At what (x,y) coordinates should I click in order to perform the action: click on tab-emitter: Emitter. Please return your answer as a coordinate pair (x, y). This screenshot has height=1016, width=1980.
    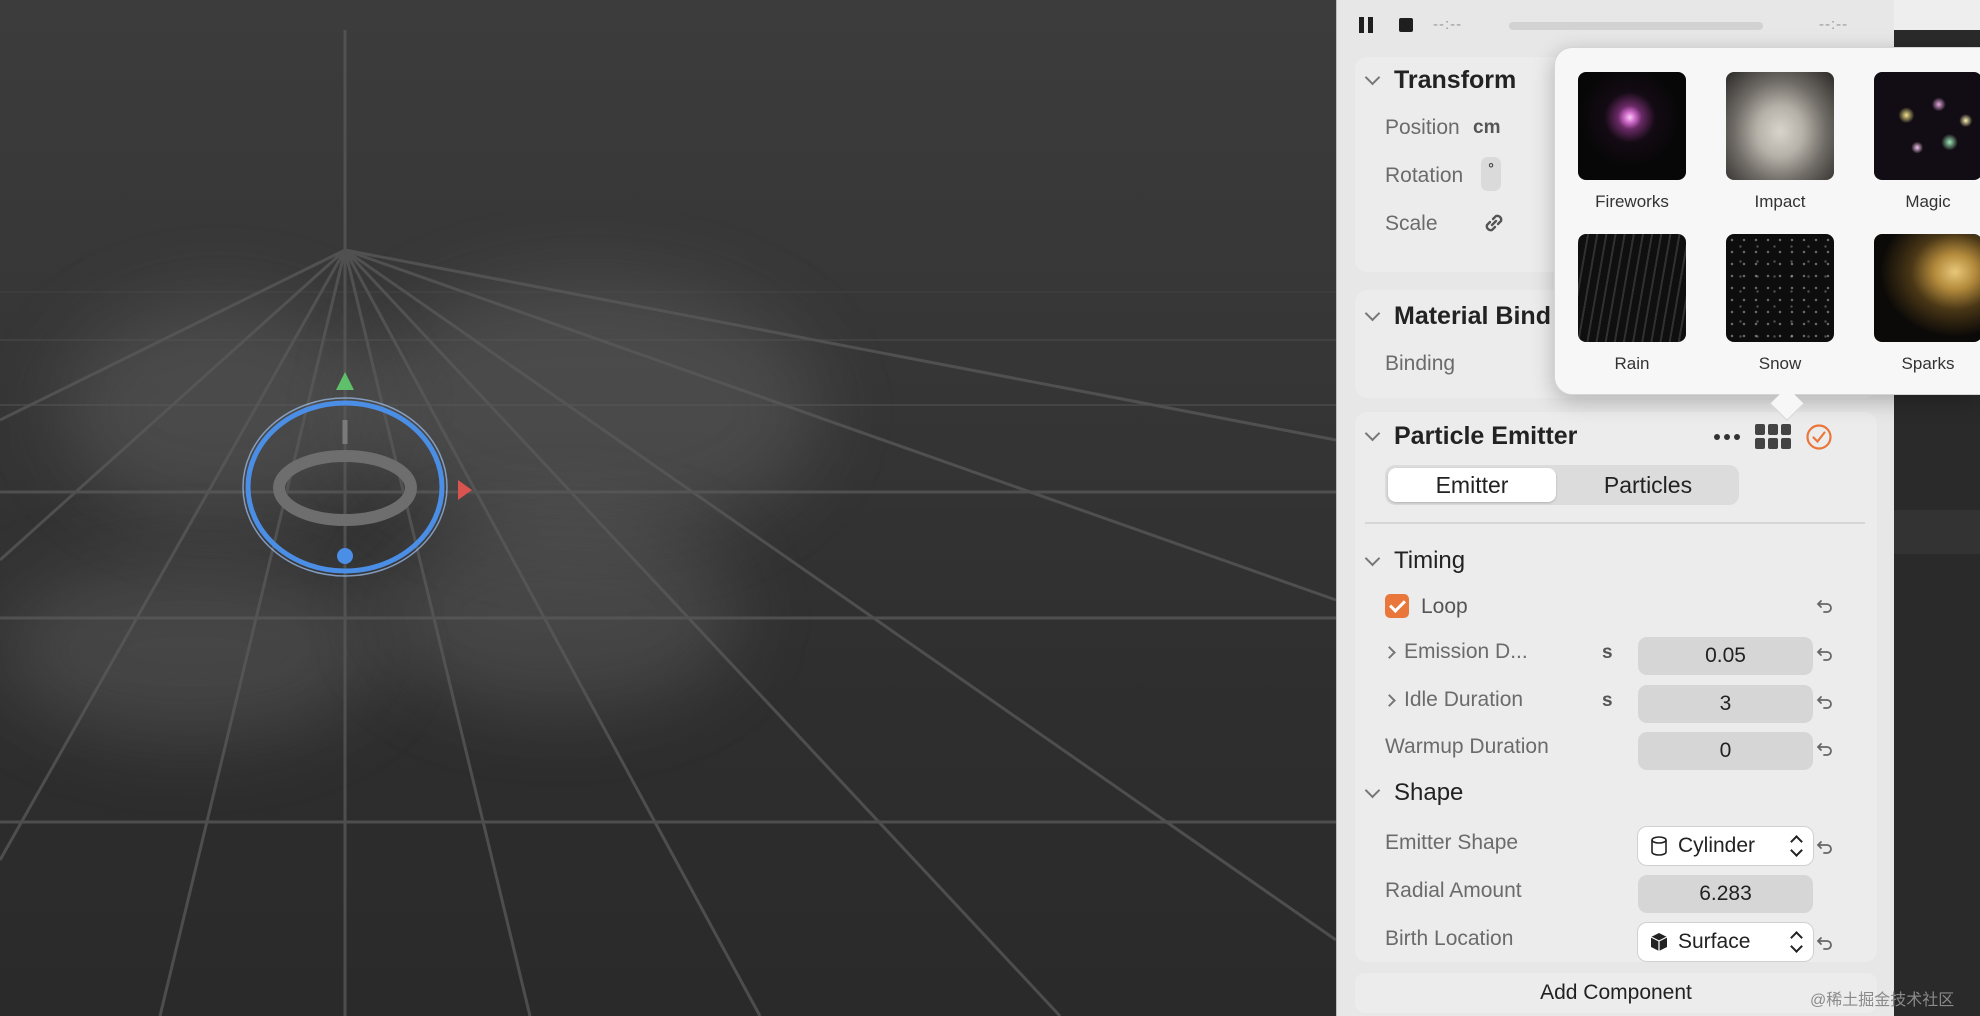
    Looking at the image, I should click on (1472, 485).